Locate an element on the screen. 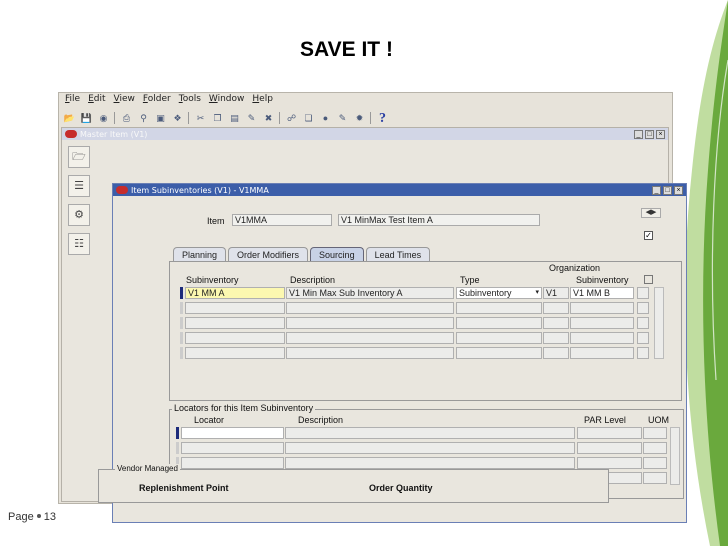 Image resolution: width=728 pixels, height=546 pixels. clear-icon: ✹ is located at coordinates (359, 118).